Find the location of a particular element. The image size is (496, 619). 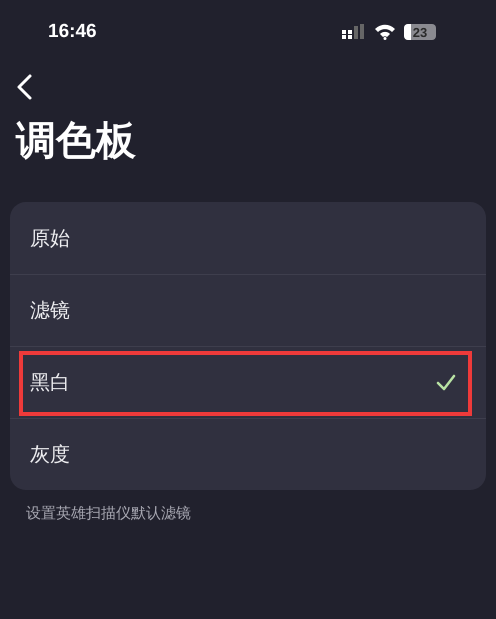

option-row: 滤镜 is located at coordinates (248, 310).